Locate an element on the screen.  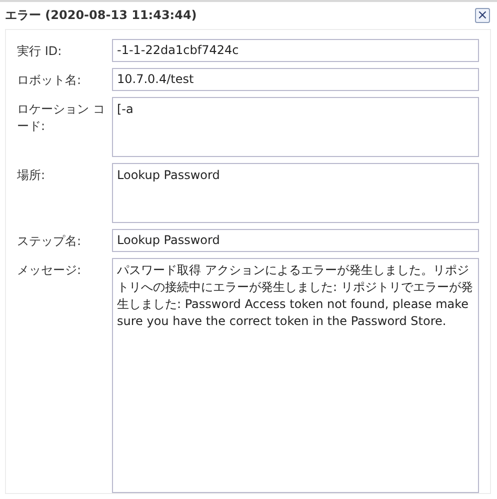
text-field: 10.7.0.4/test is located at coordinates (295, 79).